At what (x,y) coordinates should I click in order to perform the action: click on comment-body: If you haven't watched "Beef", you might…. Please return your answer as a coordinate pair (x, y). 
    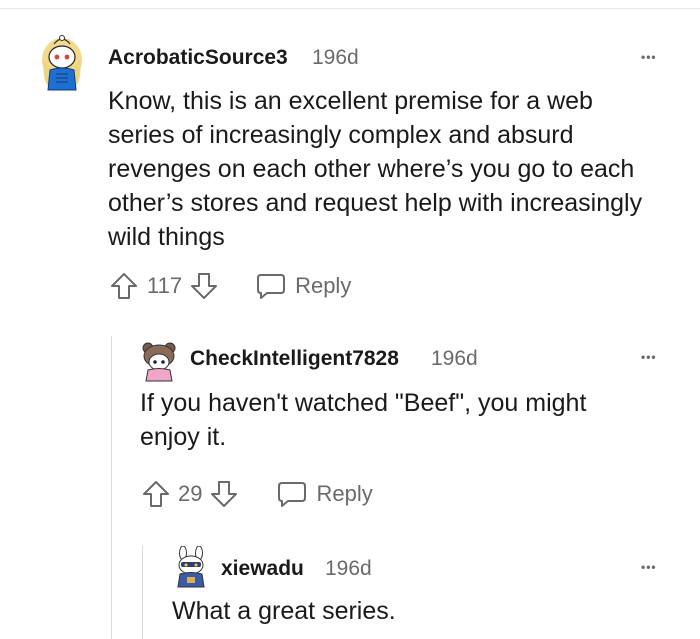
    Looking at the image, I should click on (363, 420).